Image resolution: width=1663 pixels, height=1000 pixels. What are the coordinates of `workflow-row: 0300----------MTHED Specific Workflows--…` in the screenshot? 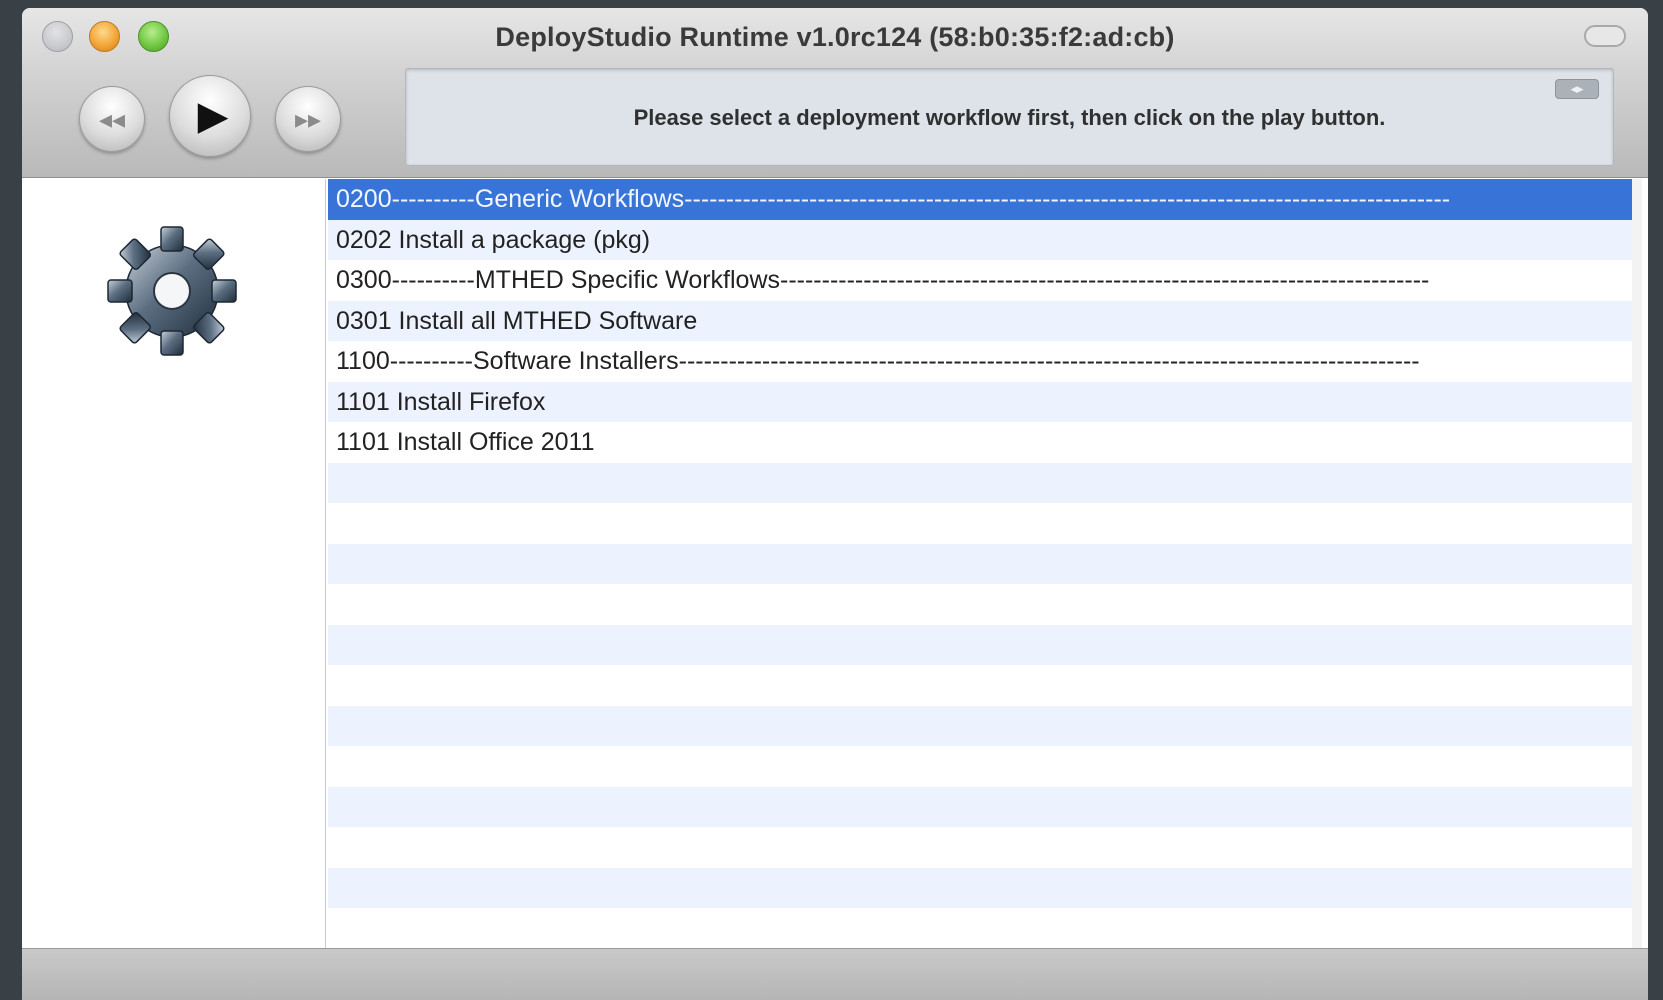 It's located at (985, 280).